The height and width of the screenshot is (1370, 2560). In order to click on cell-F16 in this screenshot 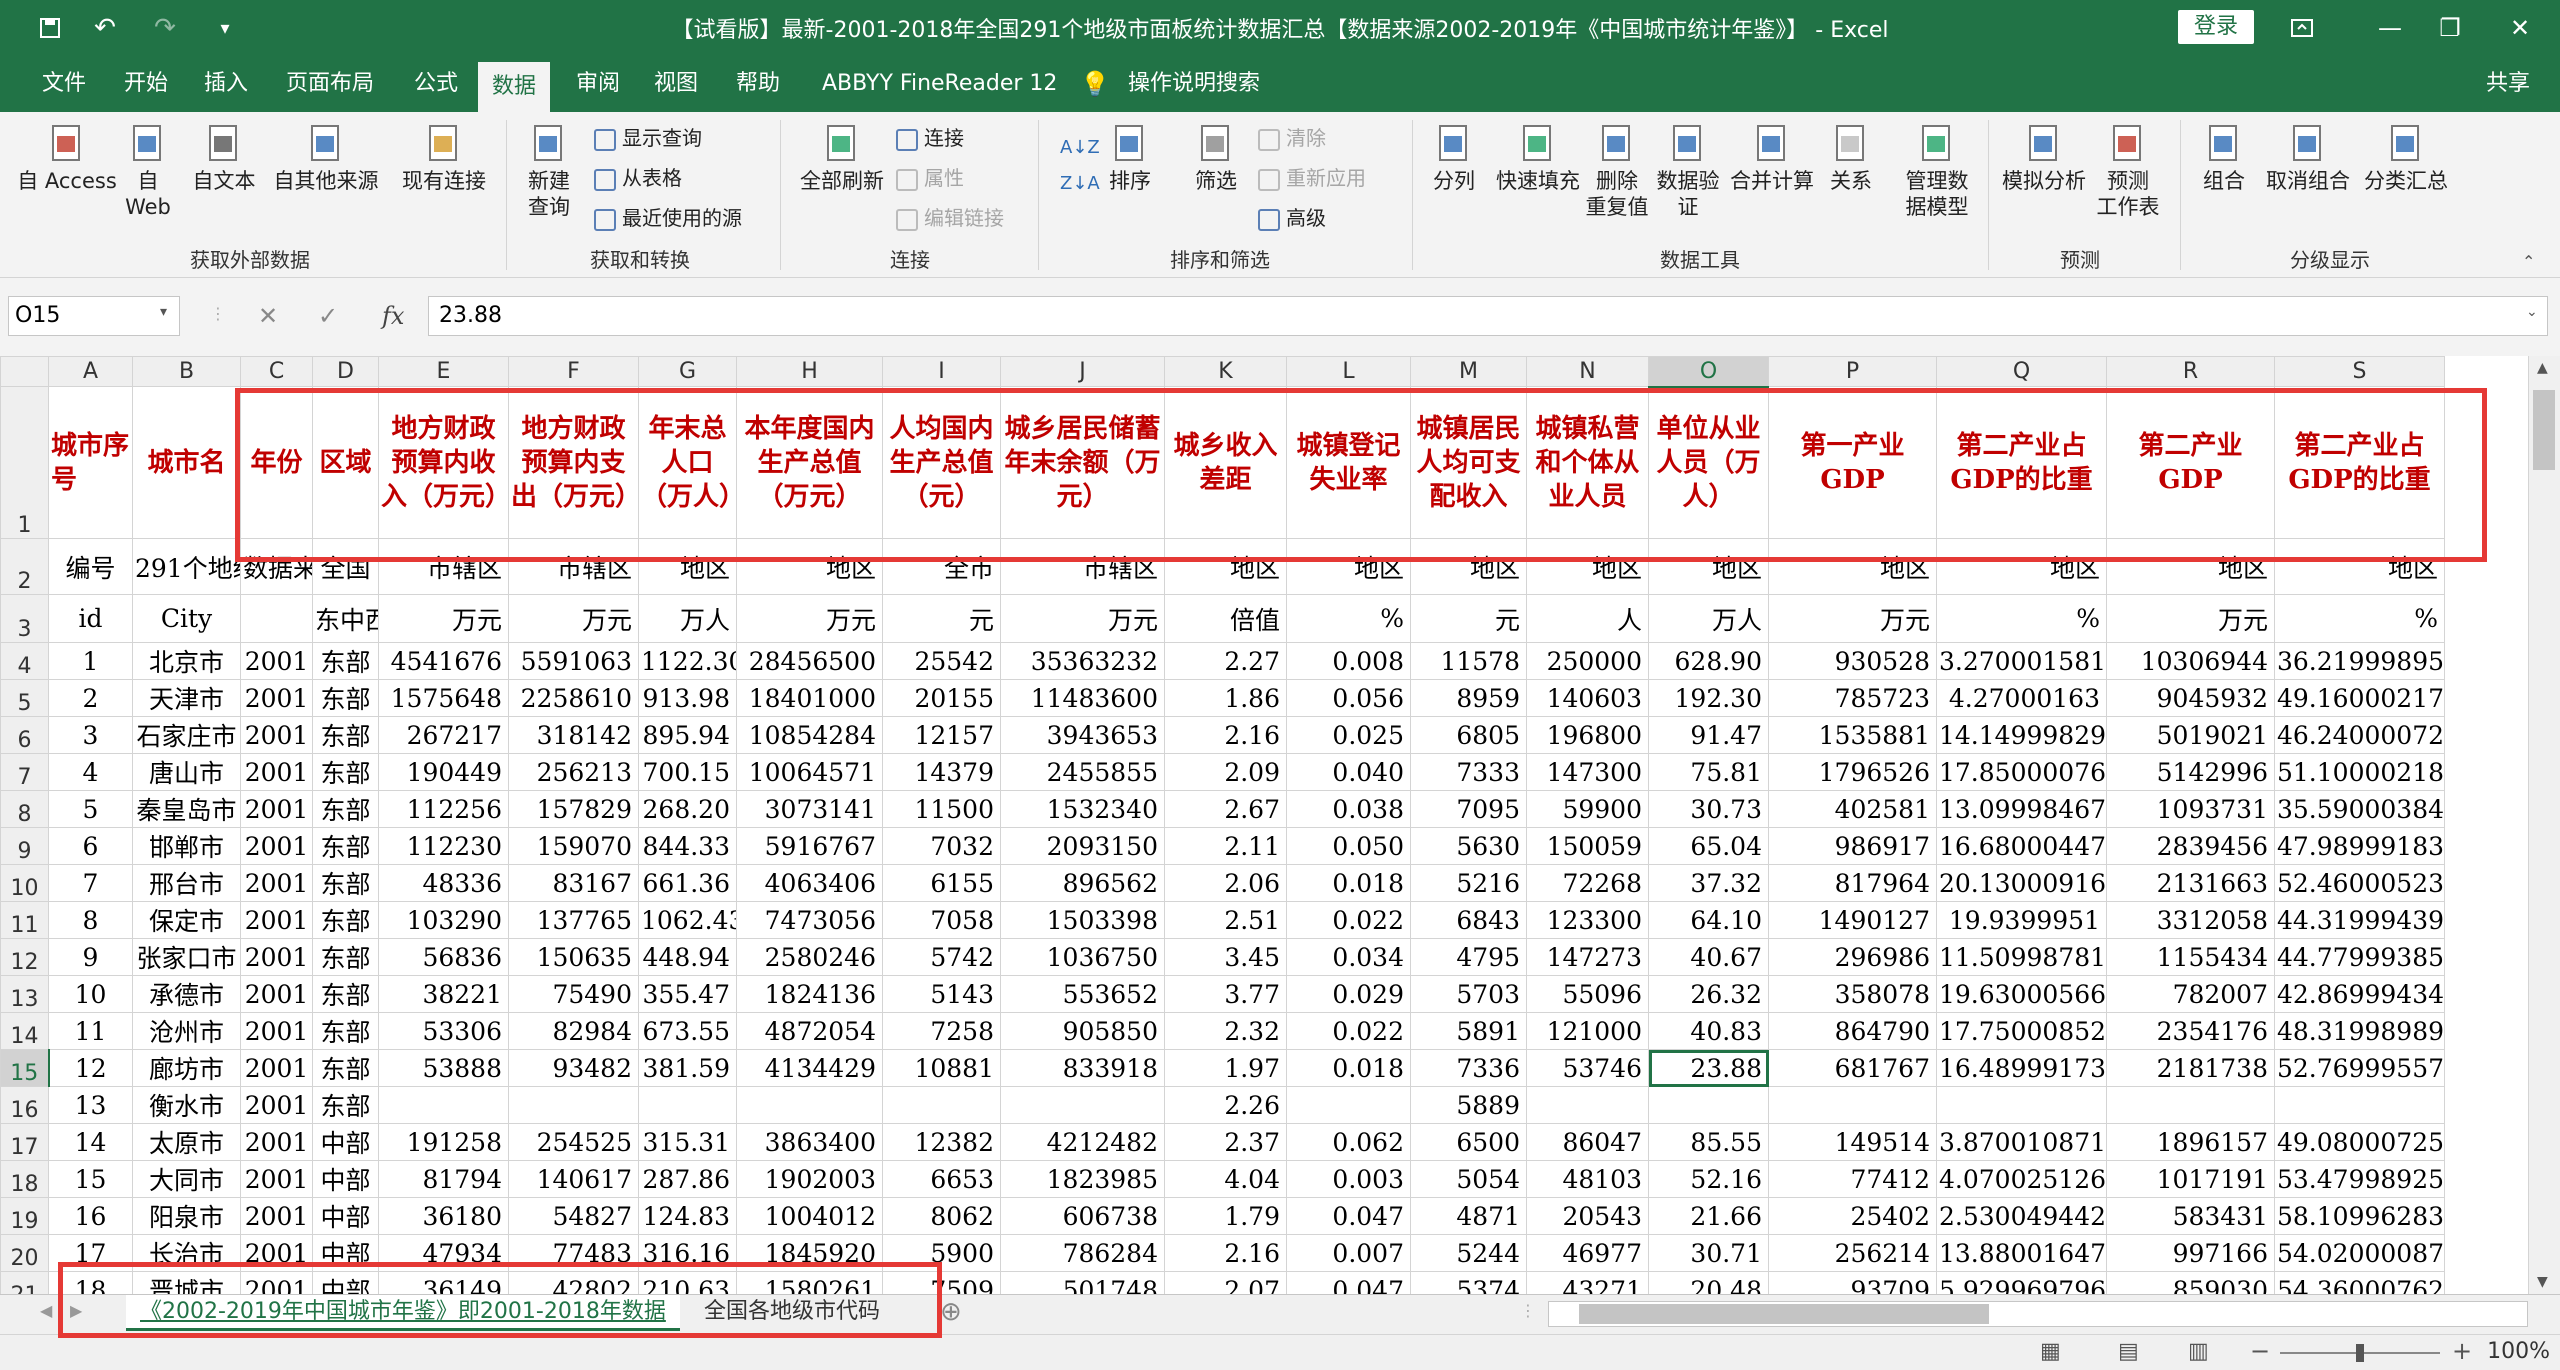, I will do `click(573, 1105)`.